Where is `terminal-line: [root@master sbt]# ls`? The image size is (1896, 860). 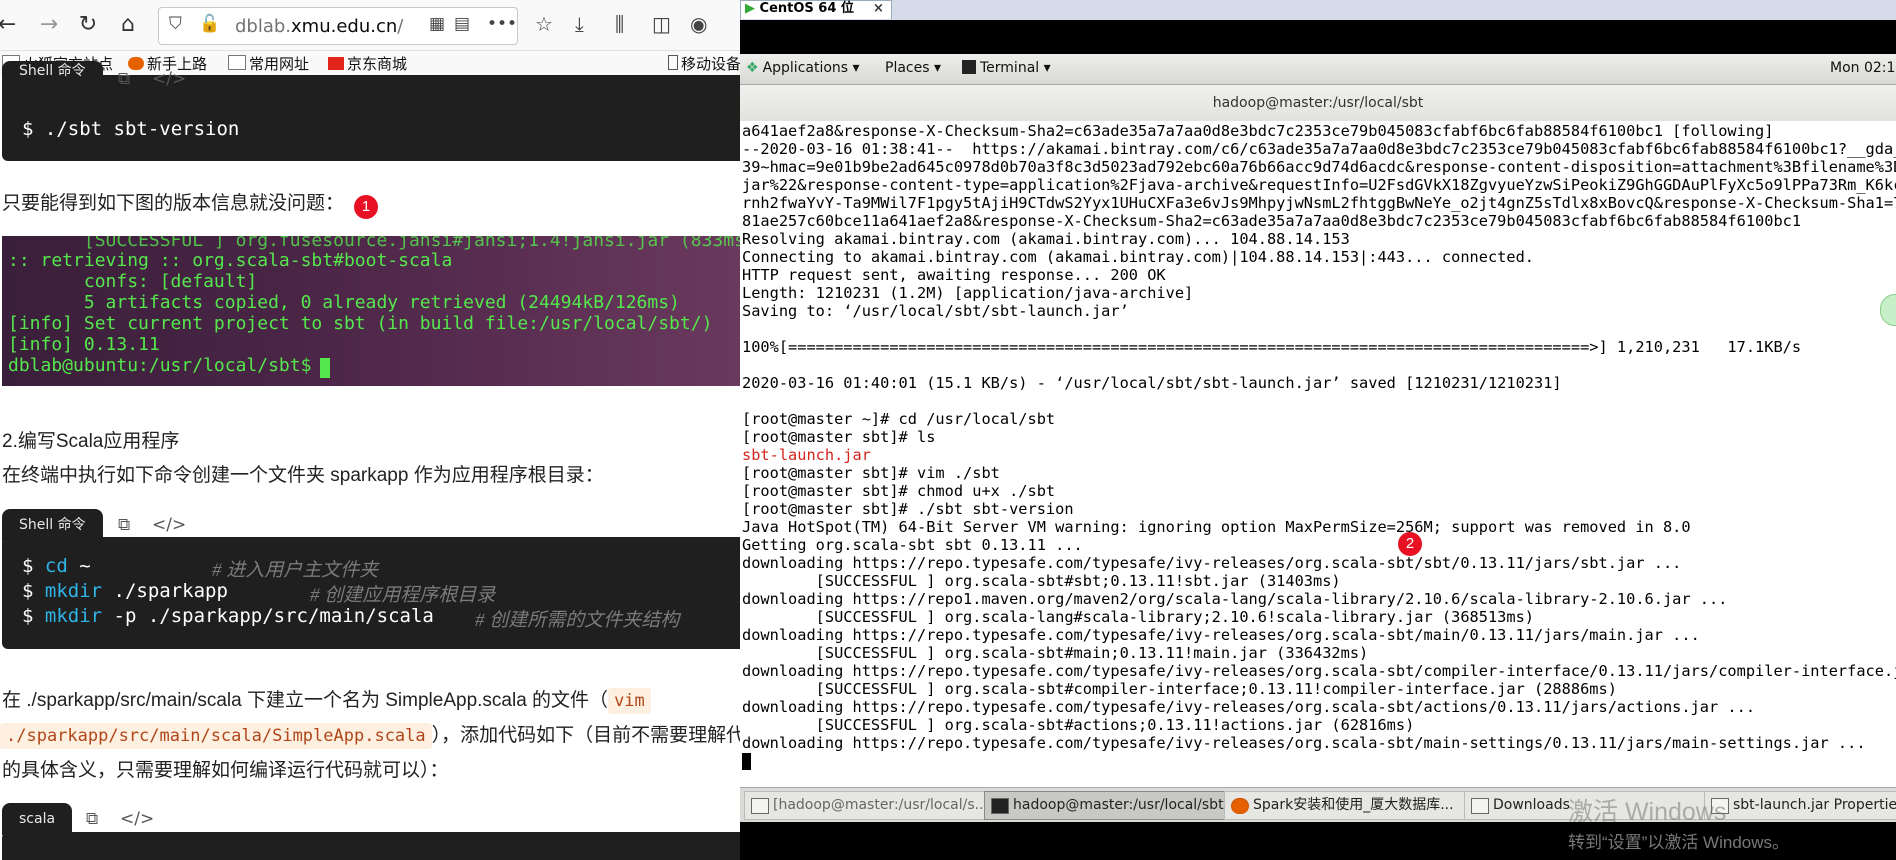
terminal-line: [root@master sbt]# ls is located at coordinates (839, 437).